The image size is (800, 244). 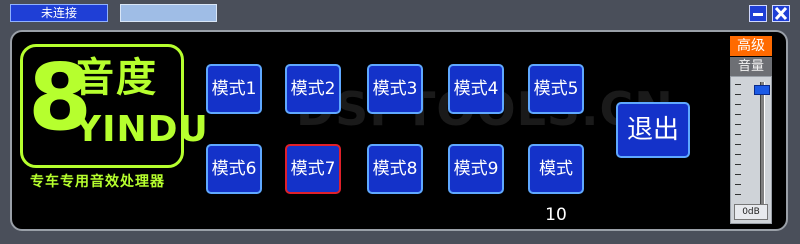 What do you see at coordinates (59, 13) in the screenshot?
I see `connection-status: 未连接` at bounding box center [59, 13].